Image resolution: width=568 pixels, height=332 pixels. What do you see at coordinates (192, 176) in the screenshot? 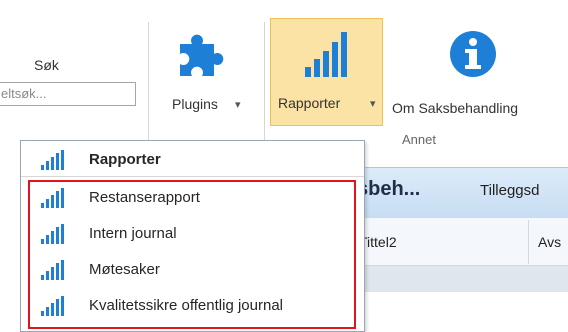
I see `menu-divider` at bounding box center [192, 176].